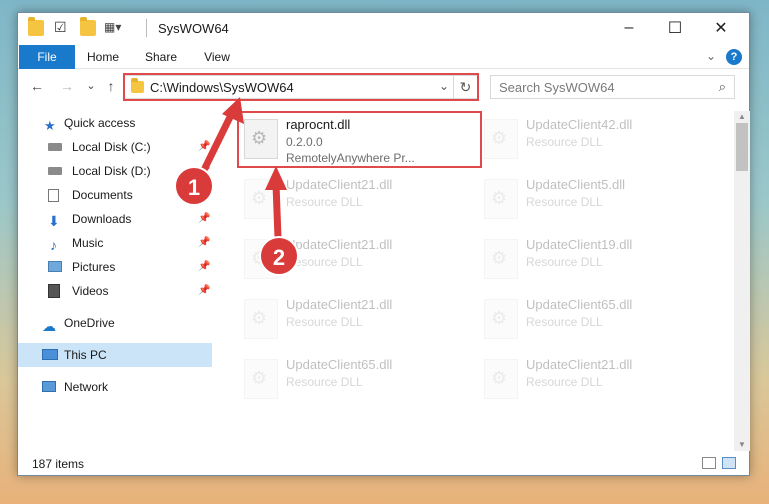 This screenshot has height=504, width=769. I want to click on callout-step-1: 1, so click(194, 186).